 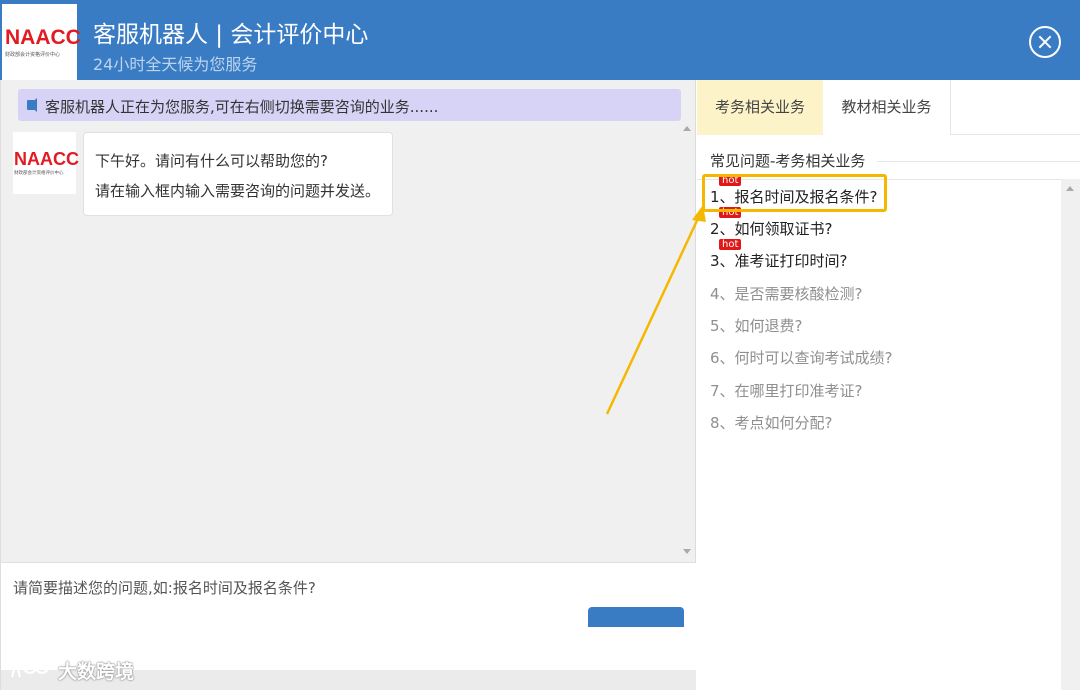 What do you see at coordinates (231, 35) in the screenshot?
I see `window-title: 客服机器人 | 会计评价中心` at bounding box center [231, 35].